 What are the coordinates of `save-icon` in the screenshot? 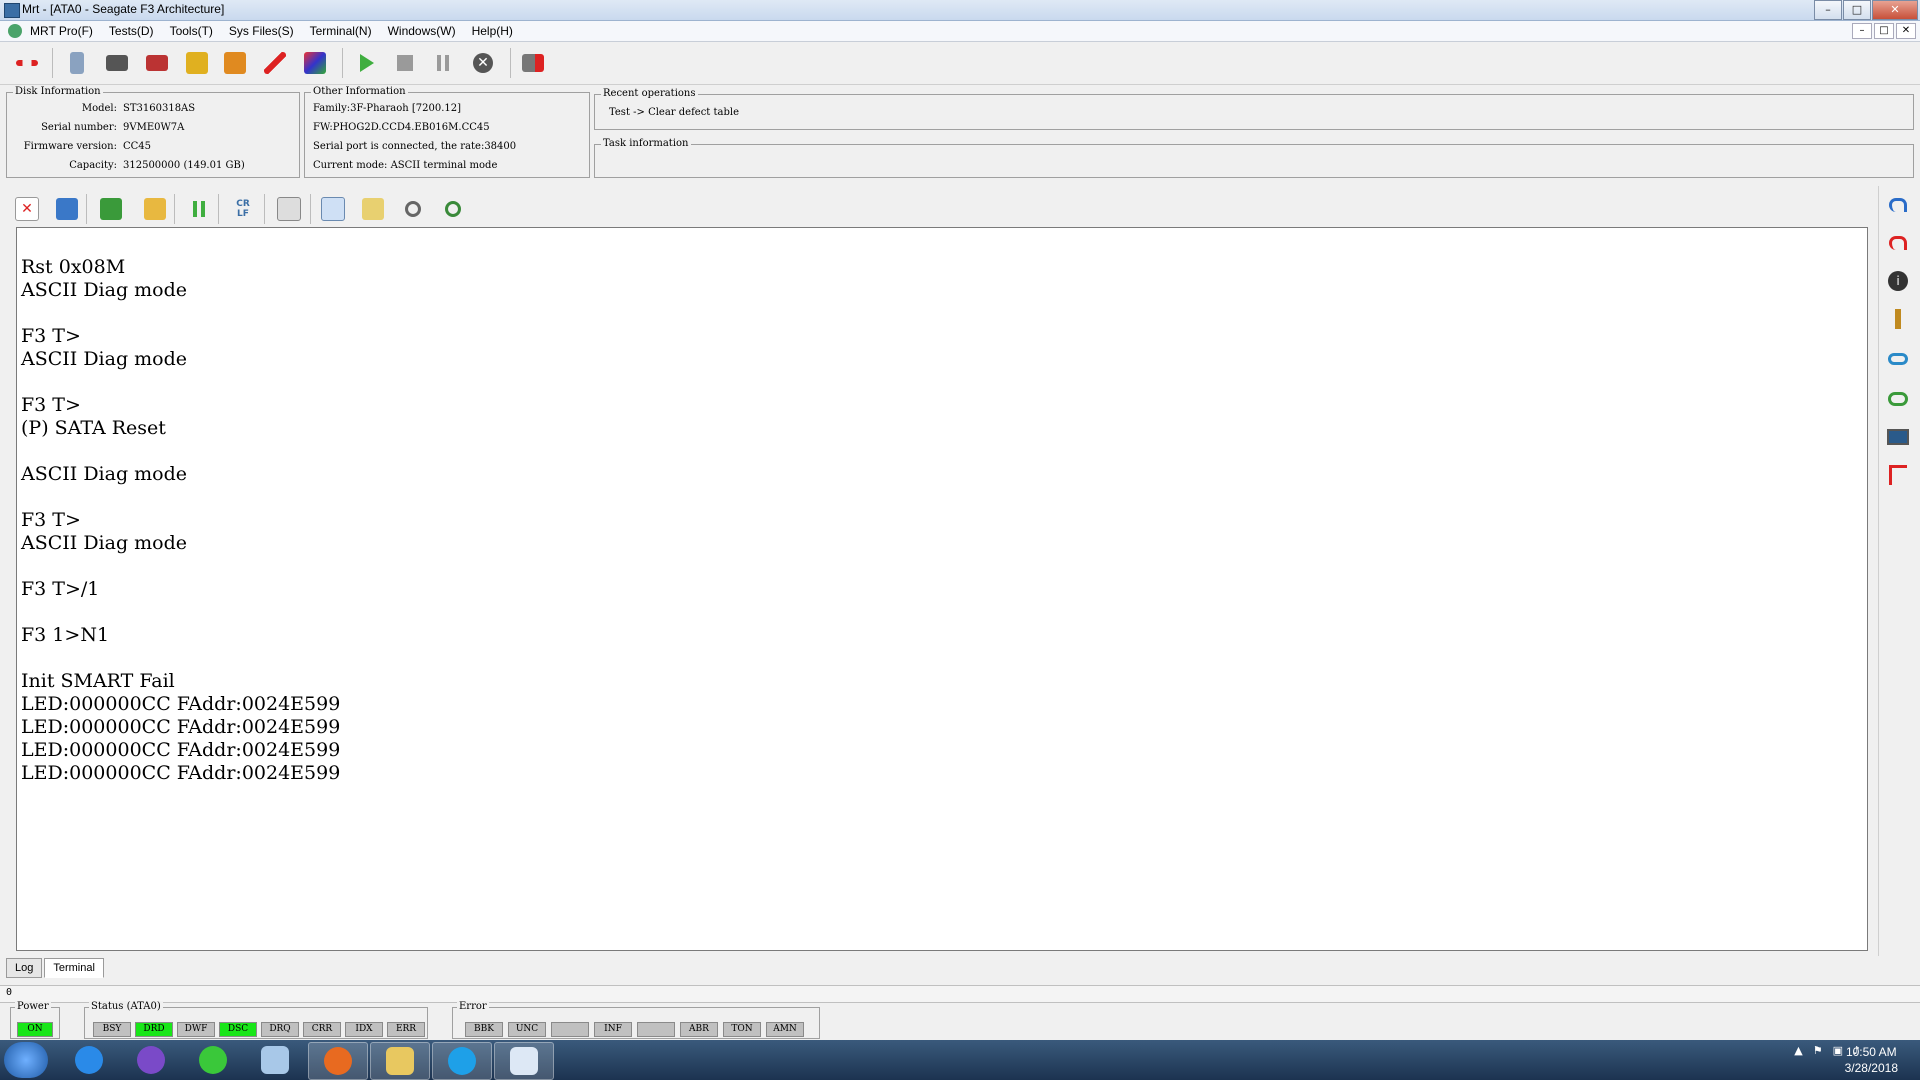 It's located at (67, 209).